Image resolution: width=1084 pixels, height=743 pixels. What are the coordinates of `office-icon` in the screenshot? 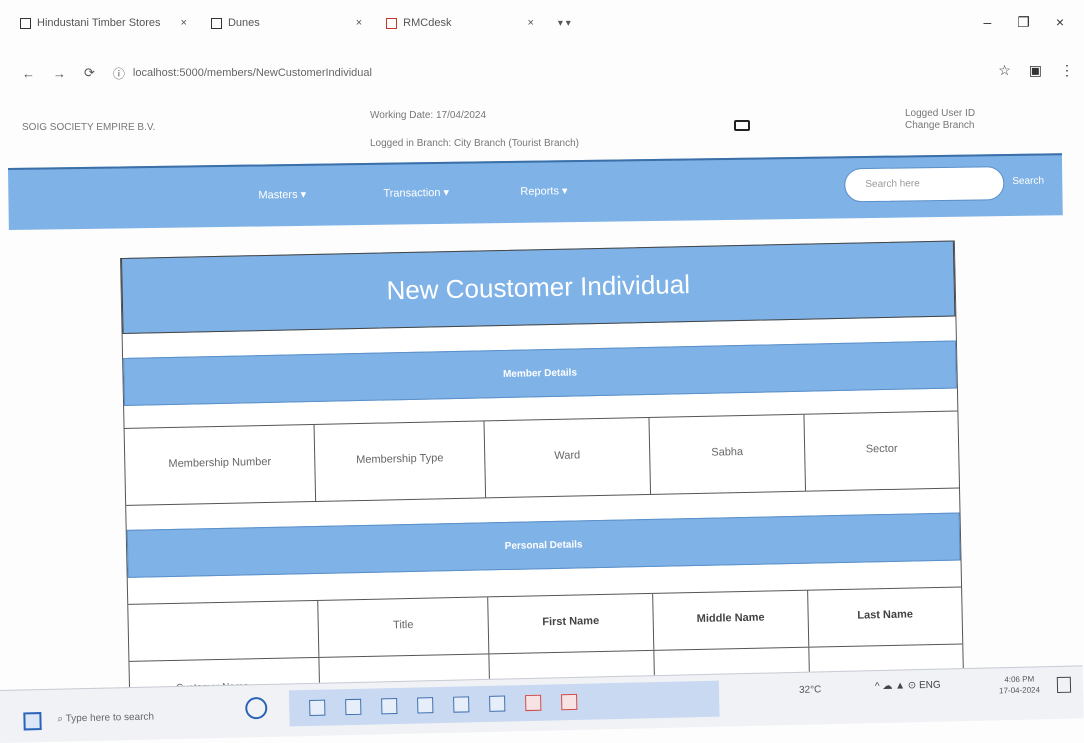 It's located at (533, 703).